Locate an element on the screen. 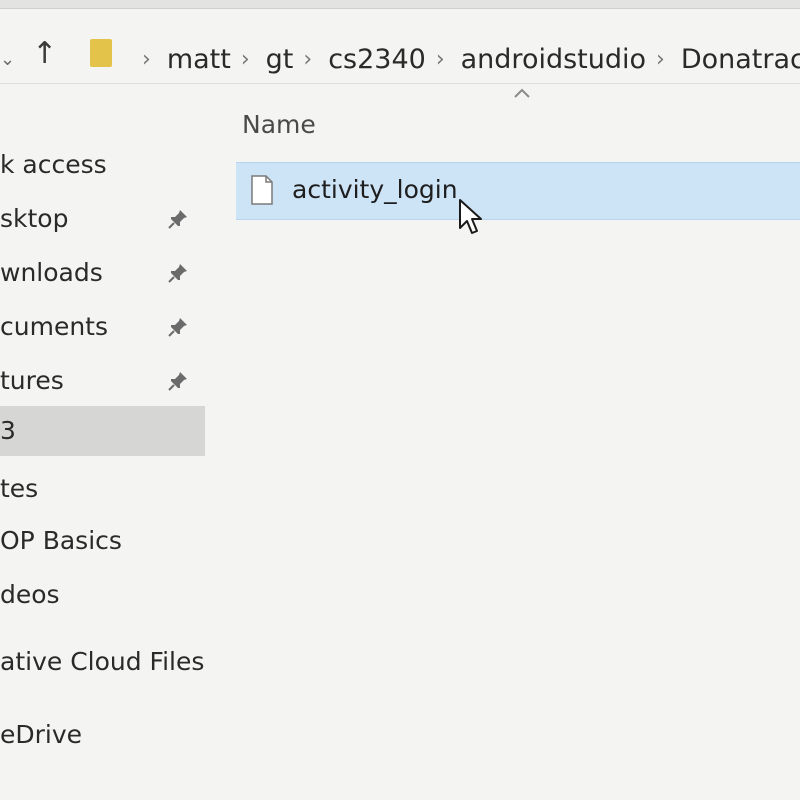 The image size is (800, 800). sidebar-item-label: eDrive is located at coordinates (41, 734).